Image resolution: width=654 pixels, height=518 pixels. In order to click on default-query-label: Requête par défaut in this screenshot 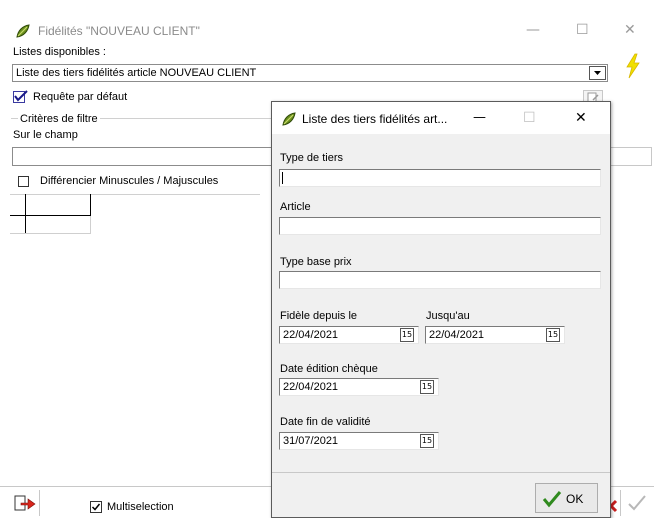, I will do `click(80, 97)`.